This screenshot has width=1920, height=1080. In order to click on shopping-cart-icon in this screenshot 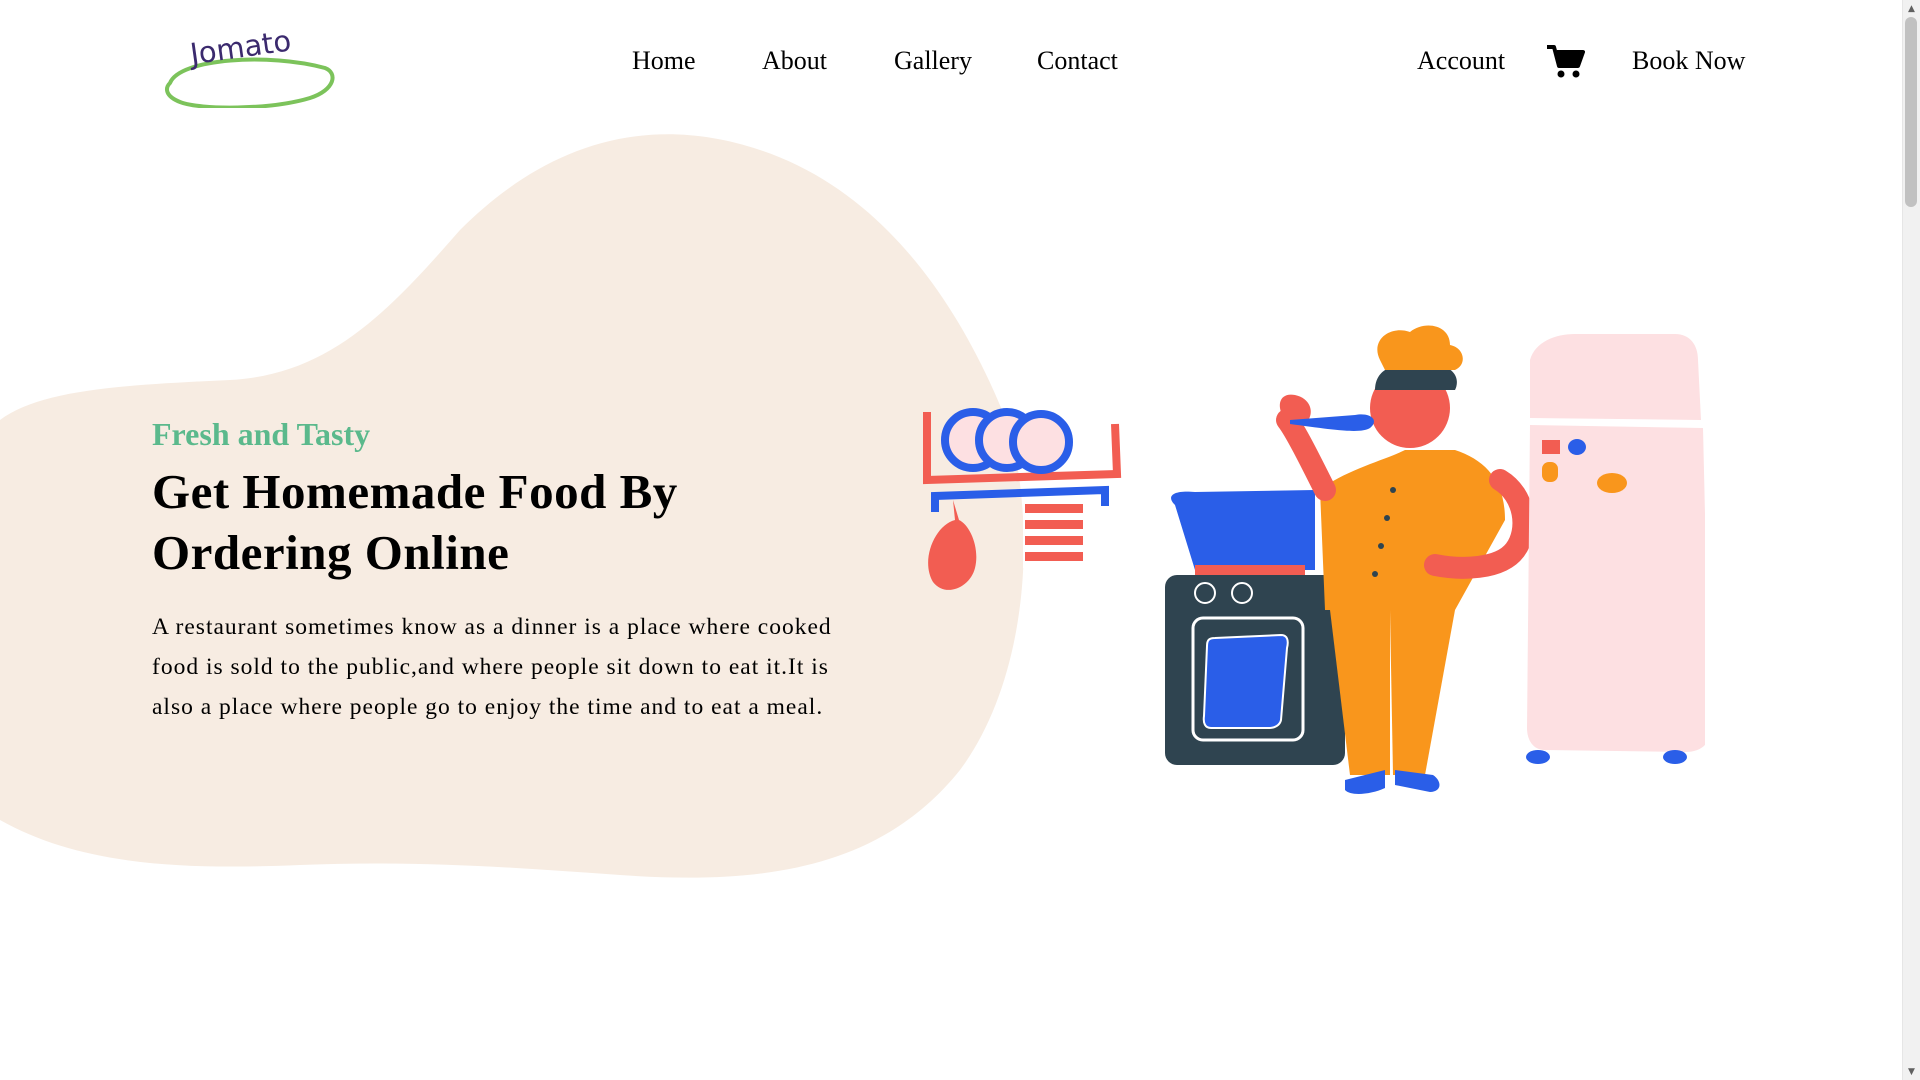, I will do `click(1565, 62)`.